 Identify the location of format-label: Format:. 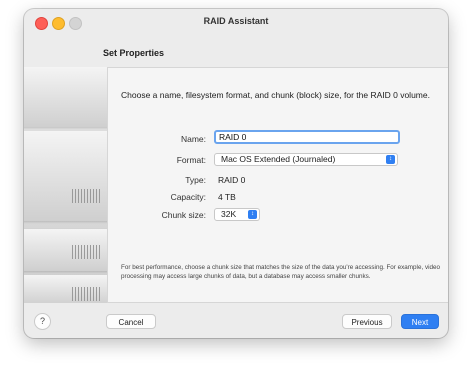
(191, 160).